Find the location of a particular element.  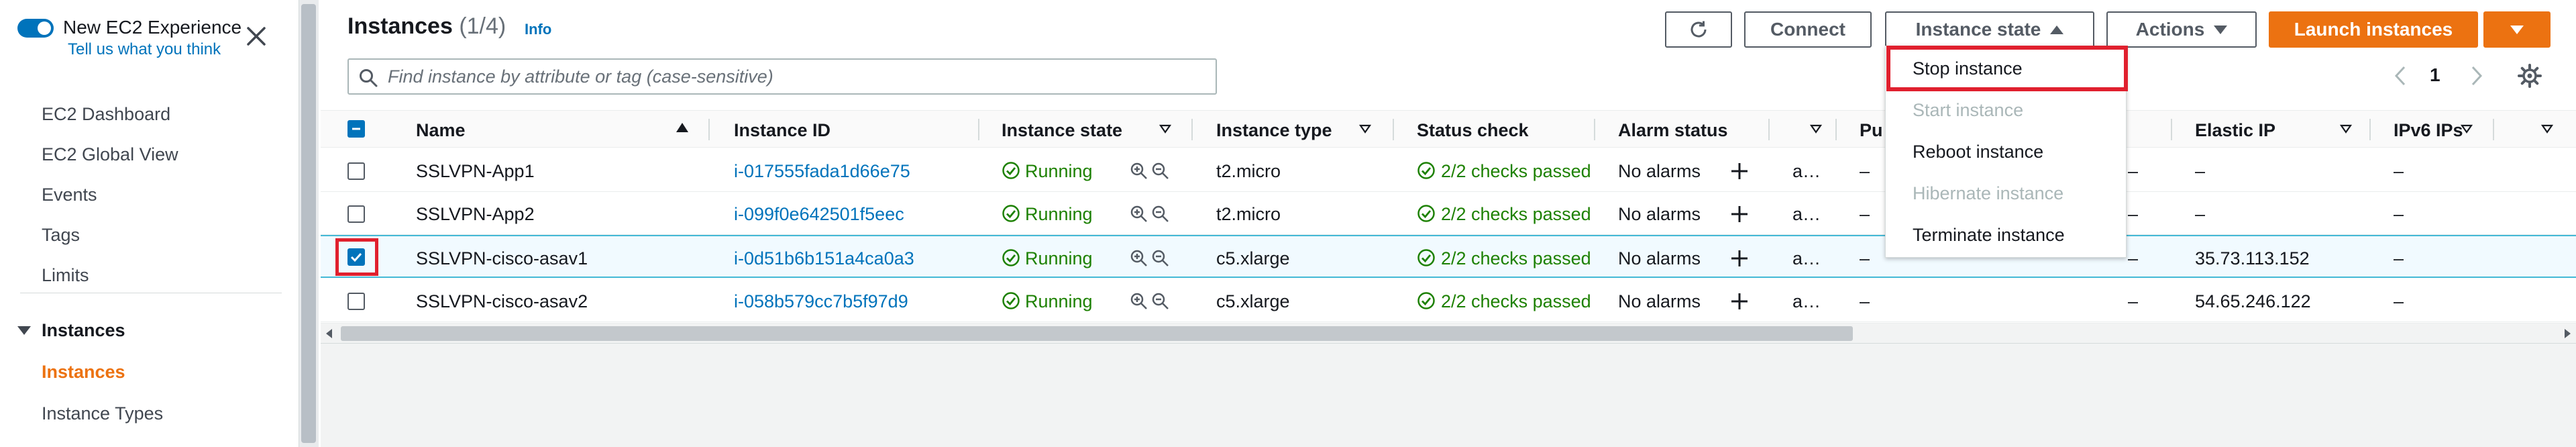

refresh-button is located at coordinates (1698, 30).